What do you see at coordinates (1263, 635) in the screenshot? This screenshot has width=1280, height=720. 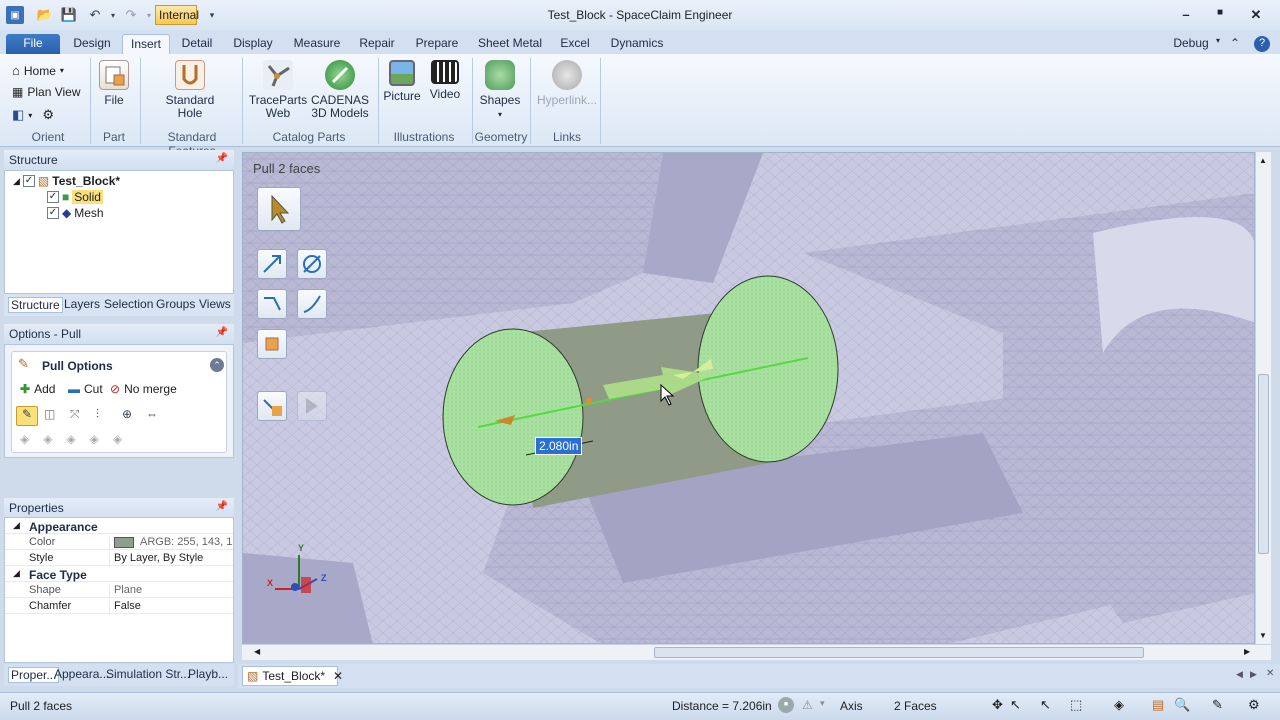 I see `scroll-down-icon: ▼` at bounding box center [1263, 635].